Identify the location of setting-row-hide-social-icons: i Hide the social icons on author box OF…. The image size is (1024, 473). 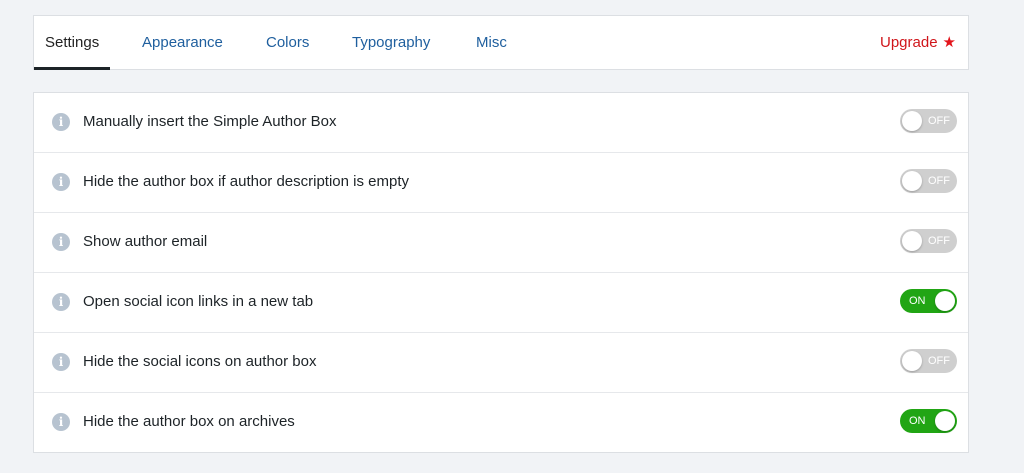
(501, 363).